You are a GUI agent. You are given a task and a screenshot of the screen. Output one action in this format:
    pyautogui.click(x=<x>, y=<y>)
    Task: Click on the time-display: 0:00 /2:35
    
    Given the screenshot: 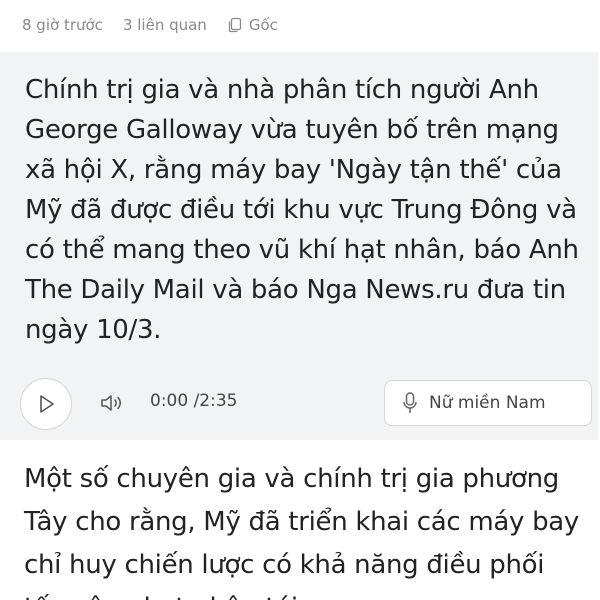 What is the action you would take?
    pyautogui.click(x=194, y=401)
    